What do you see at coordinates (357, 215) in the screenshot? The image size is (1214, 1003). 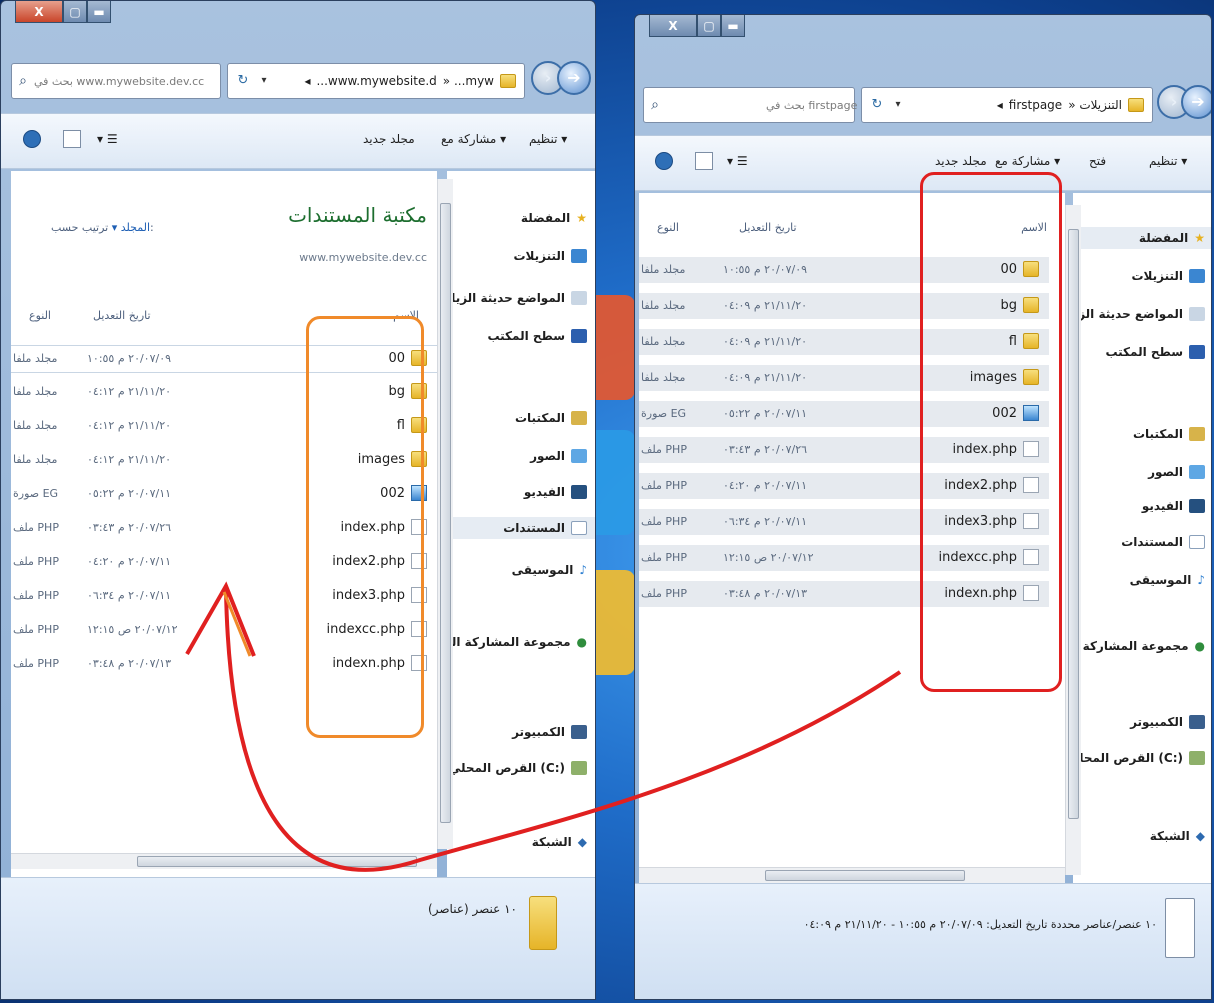 I see `library-title: مكتبة المستندات` at bounding box center [357, 215].